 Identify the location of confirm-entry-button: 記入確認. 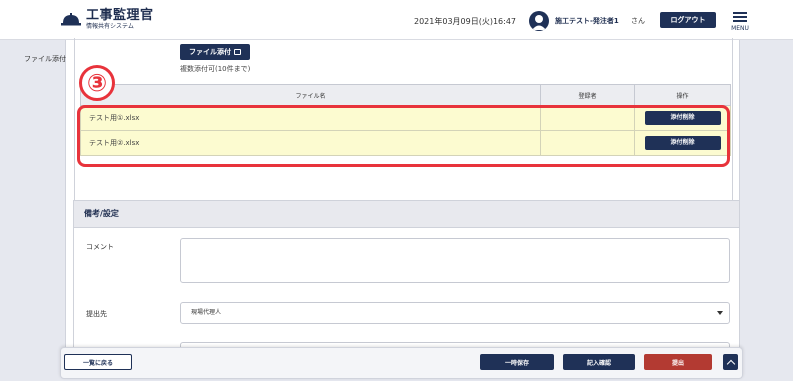
(599, 362).